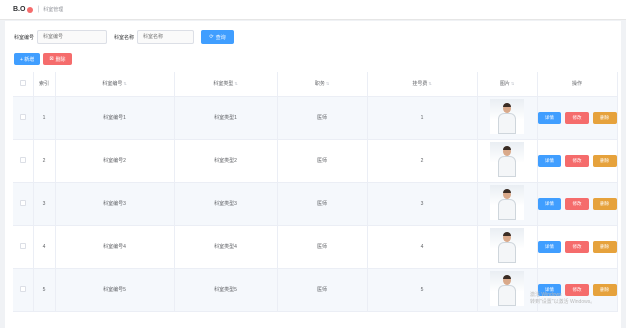 The image size is (626, 328). I want to click on row-index: 1, so click(44, 118).